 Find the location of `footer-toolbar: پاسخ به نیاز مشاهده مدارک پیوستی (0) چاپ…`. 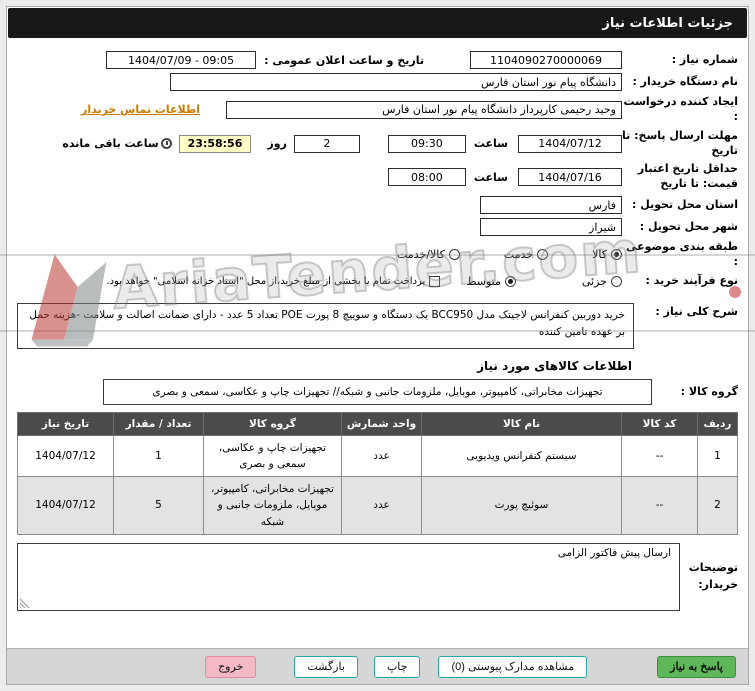

footer-toolbar: پاسخ به نیاز مشاهده مدارک پیوستی (0) چاپ… is located at coordinates (377, 666).